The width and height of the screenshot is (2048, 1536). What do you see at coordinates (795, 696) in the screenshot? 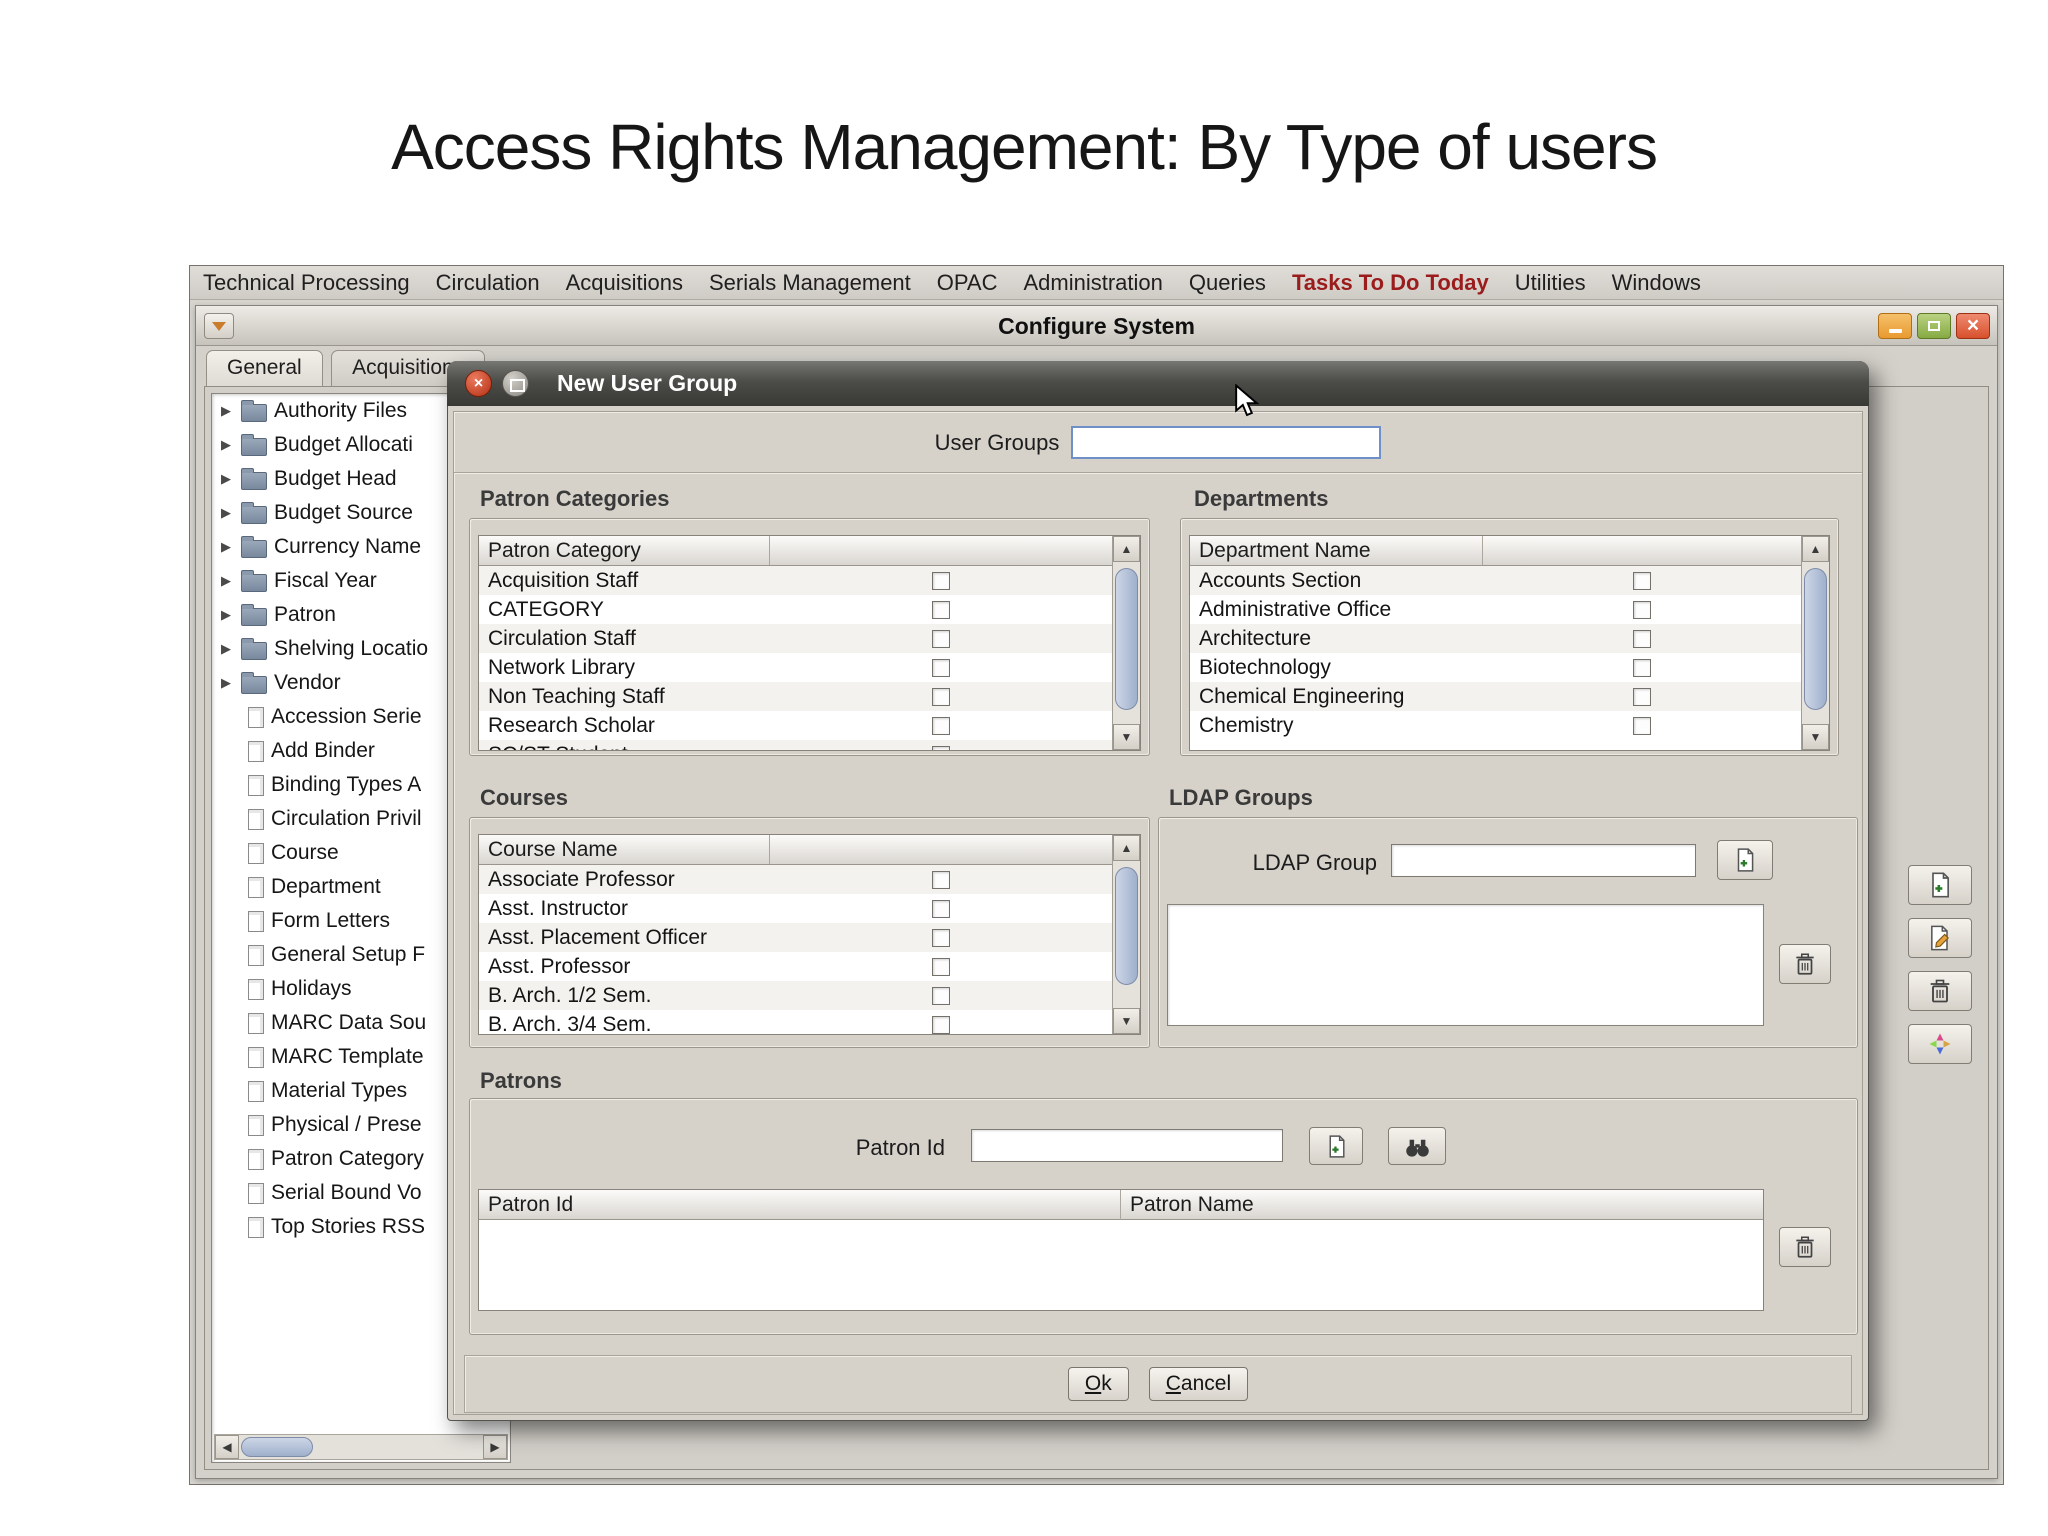
I see `table-row: Non Teaching Staff` at bounding box center [795, 696].